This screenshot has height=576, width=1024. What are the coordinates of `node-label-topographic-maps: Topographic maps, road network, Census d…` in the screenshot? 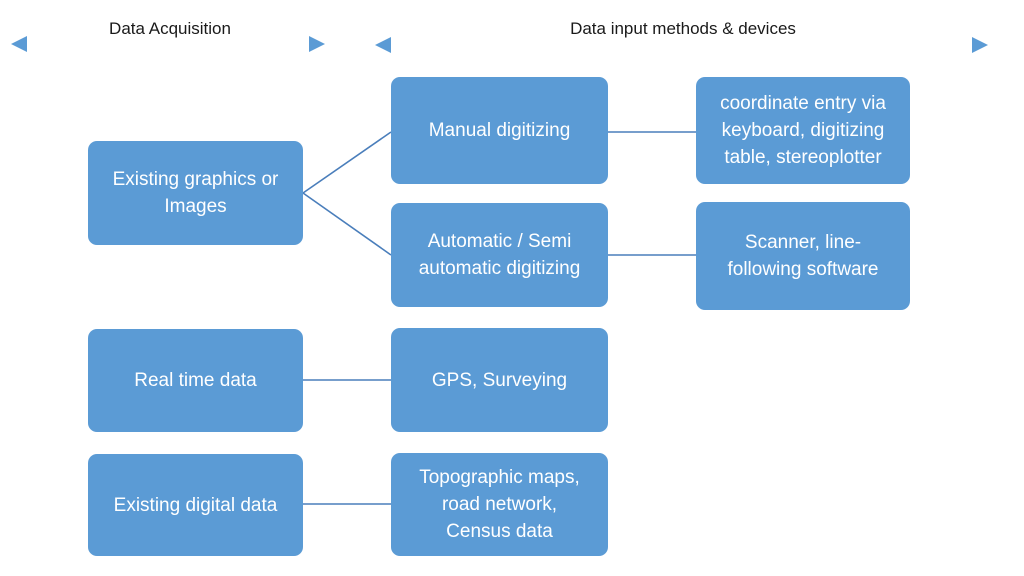 It's located at (499, 504).